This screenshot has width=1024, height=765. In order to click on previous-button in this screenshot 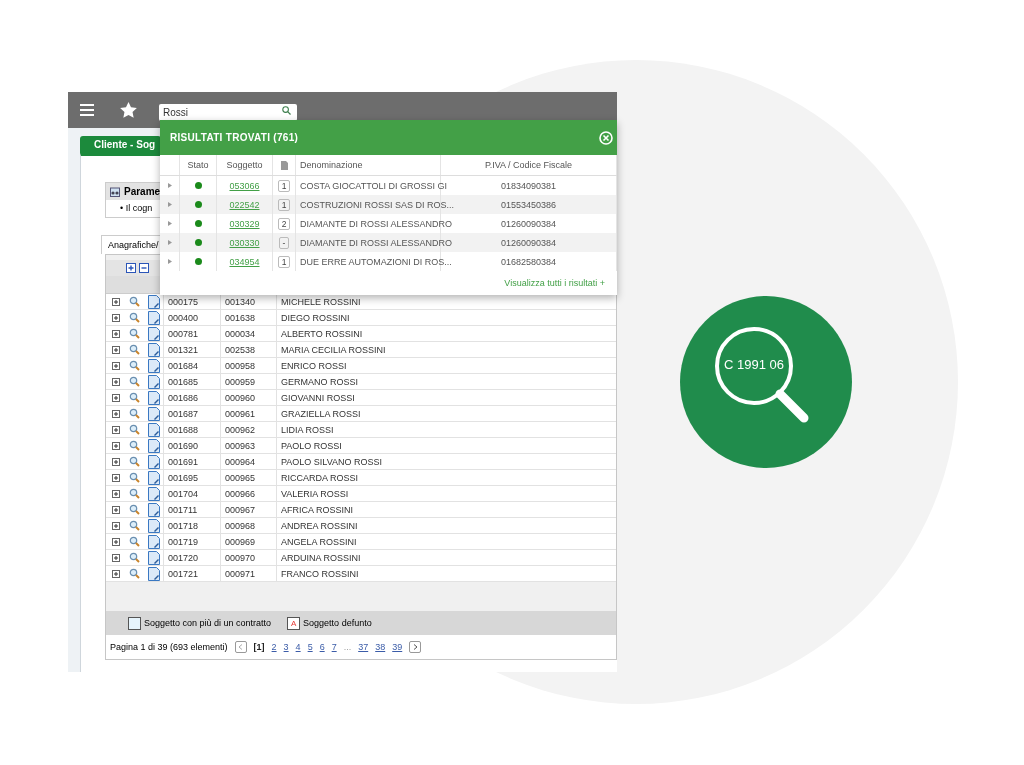, I will do `click(240, 647)`.